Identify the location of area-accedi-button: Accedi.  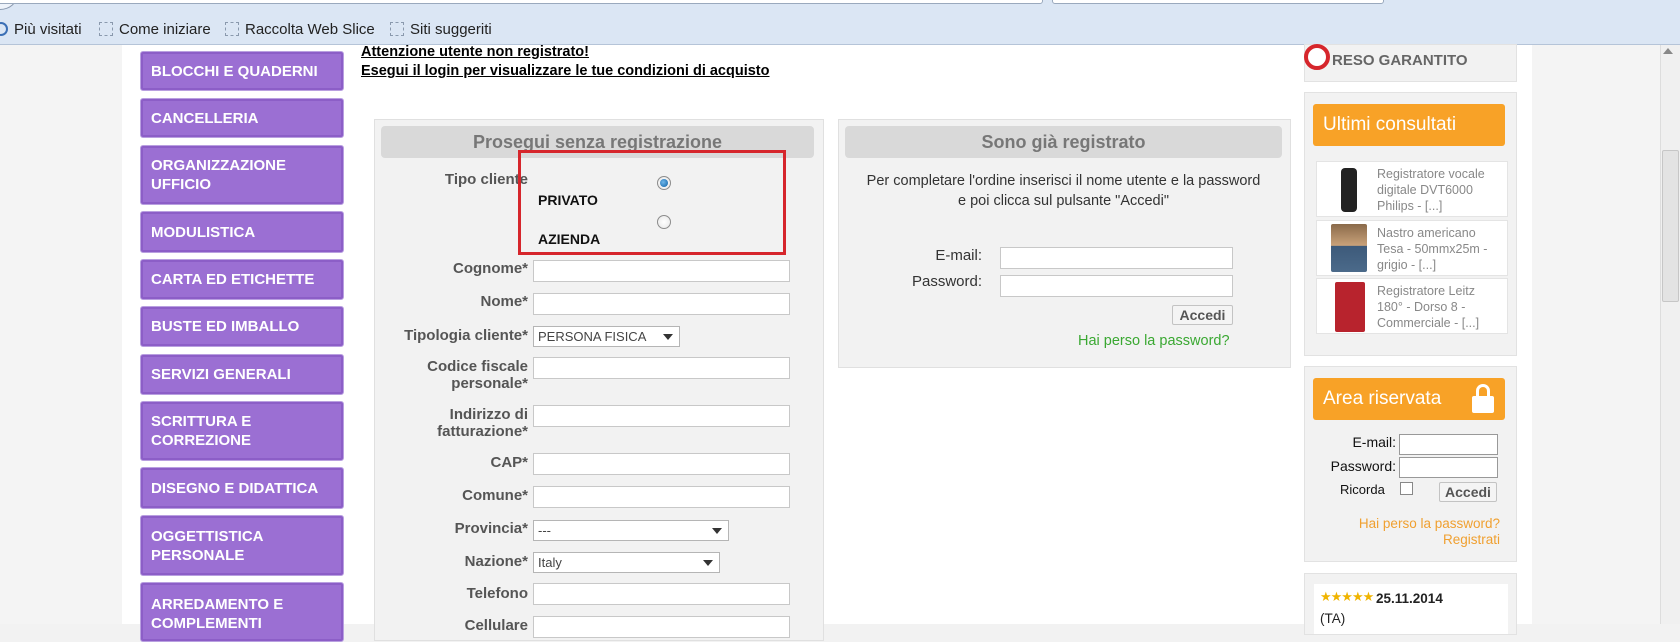
(1468, 492).